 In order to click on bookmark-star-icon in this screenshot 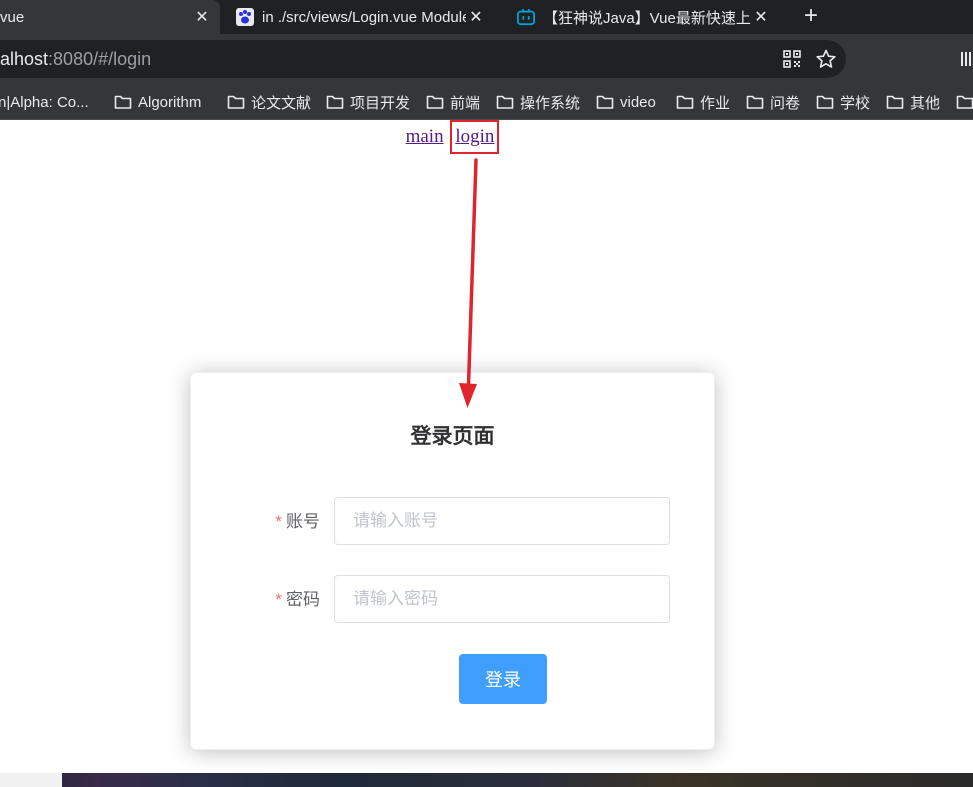, I will do `click(826, 59)`.